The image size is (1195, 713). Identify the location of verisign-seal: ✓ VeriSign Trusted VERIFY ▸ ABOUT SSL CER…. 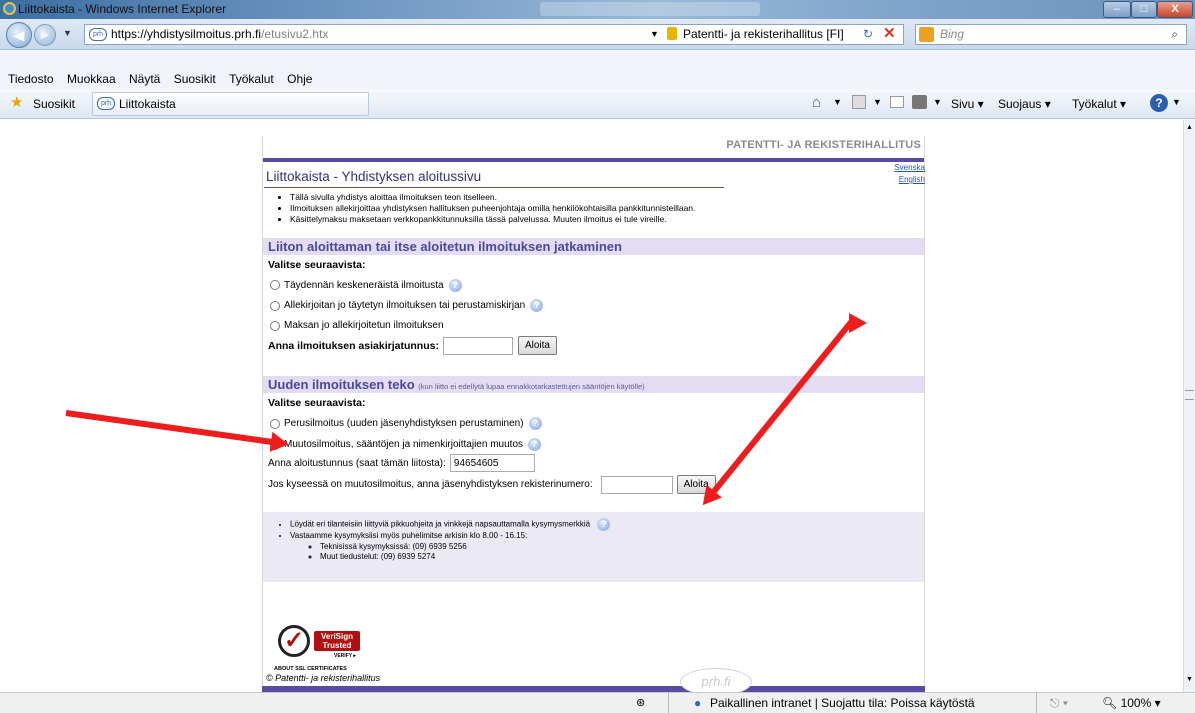
(327, 646).